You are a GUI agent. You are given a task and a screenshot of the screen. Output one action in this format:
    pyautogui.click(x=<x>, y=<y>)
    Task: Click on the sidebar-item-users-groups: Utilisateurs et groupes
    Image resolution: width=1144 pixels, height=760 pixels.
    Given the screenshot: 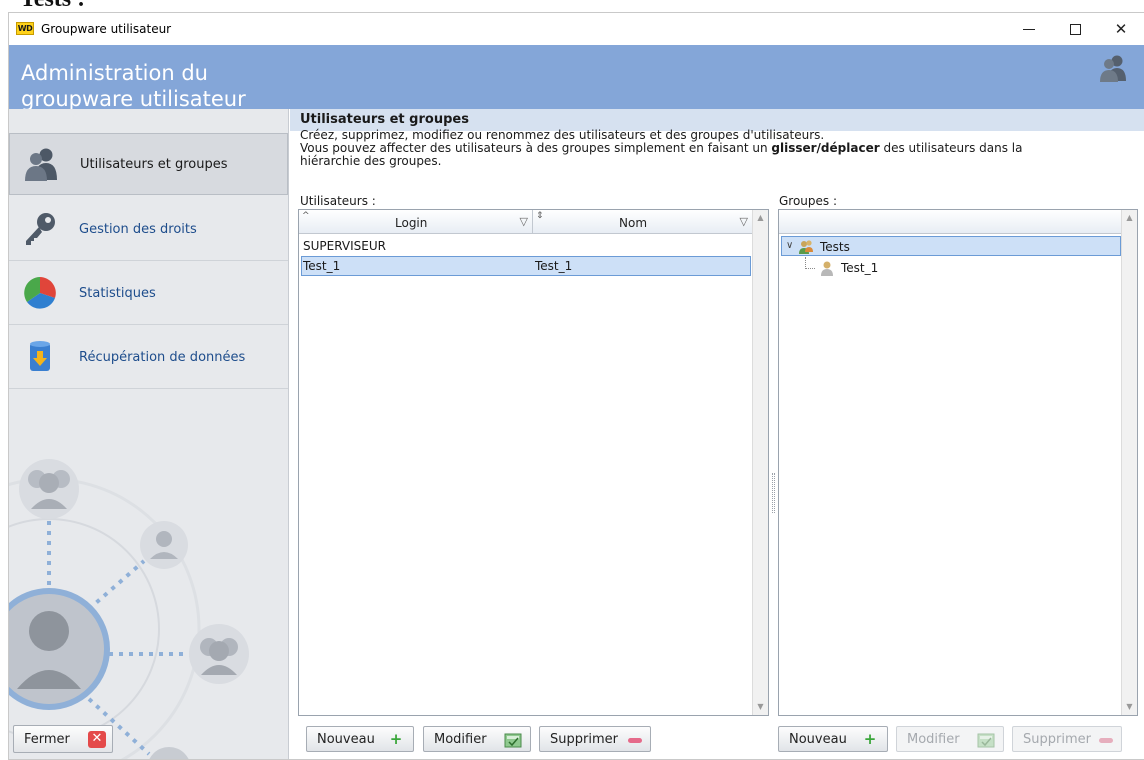 What is the action you would take?
    pyautogui.click(x=148, y=164)
    